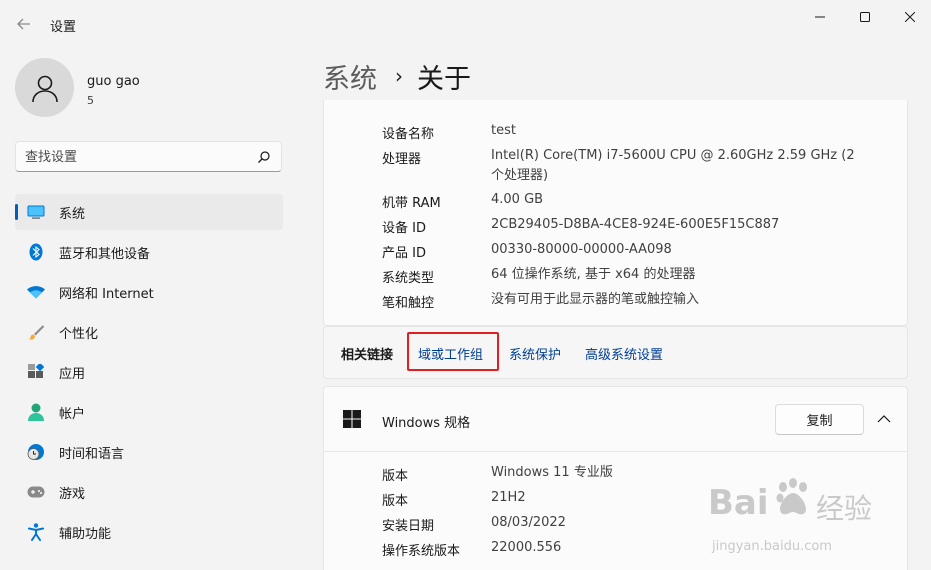 The image size is (931, 570). I want to click on search-box, so click(148, 156).